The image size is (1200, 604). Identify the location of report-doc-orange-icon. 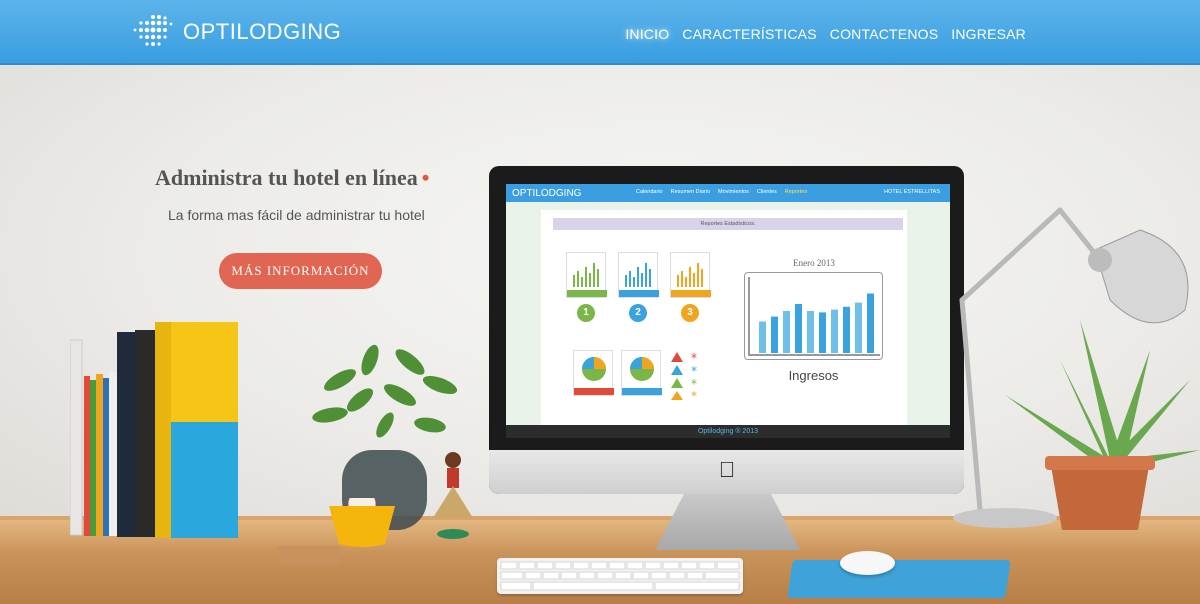
(690, 275).